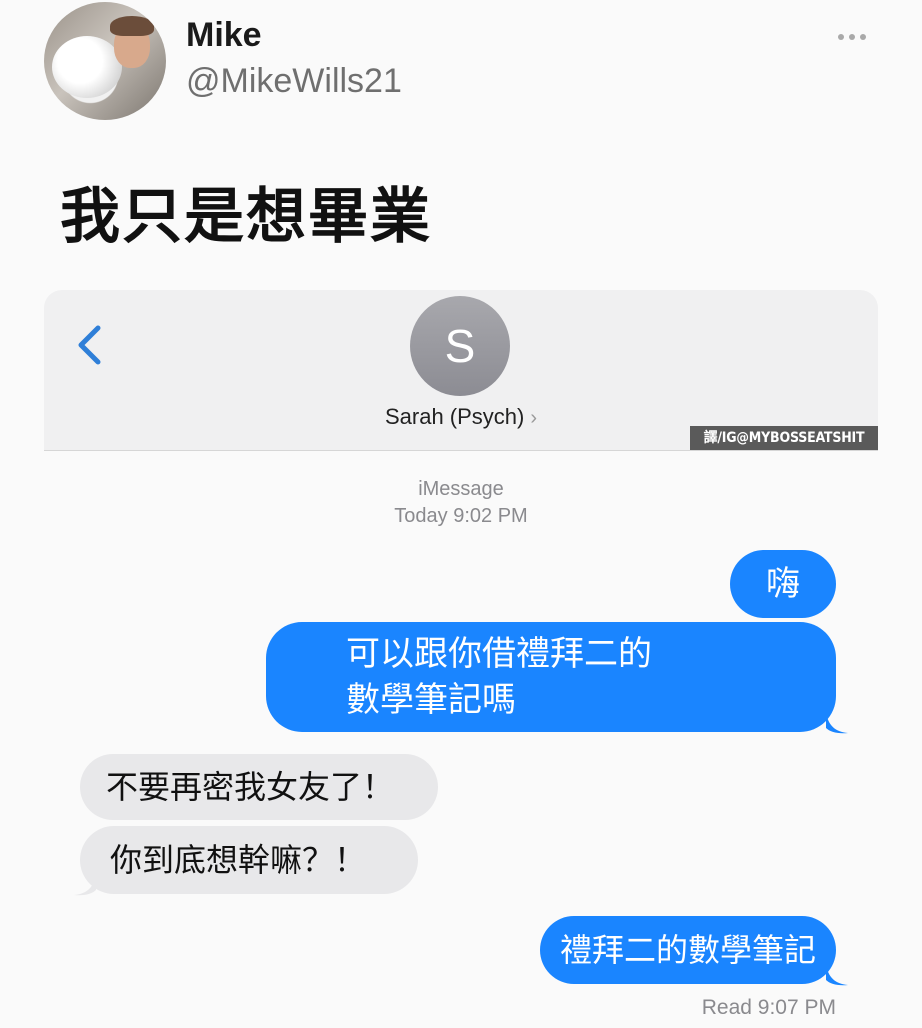  What do you see at coordinates (246, 217) in the screenshot?
I see `tweet-text: 我只是想畢業` at bounding box center [246, 217].